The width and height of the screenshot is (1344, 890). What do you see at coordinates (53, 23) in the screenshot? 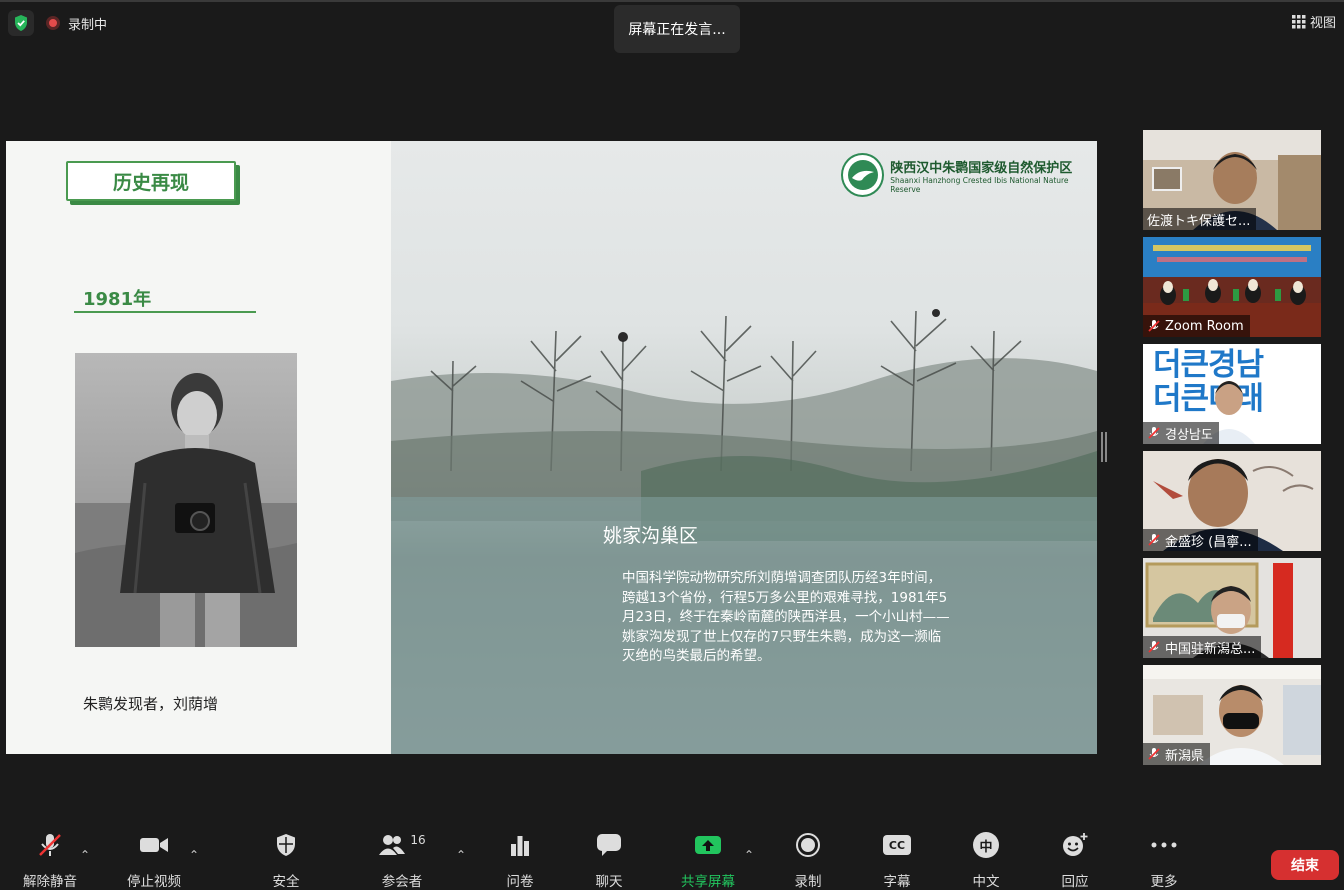
I see `recording-dot-icon` at bounding box center [53, 23].